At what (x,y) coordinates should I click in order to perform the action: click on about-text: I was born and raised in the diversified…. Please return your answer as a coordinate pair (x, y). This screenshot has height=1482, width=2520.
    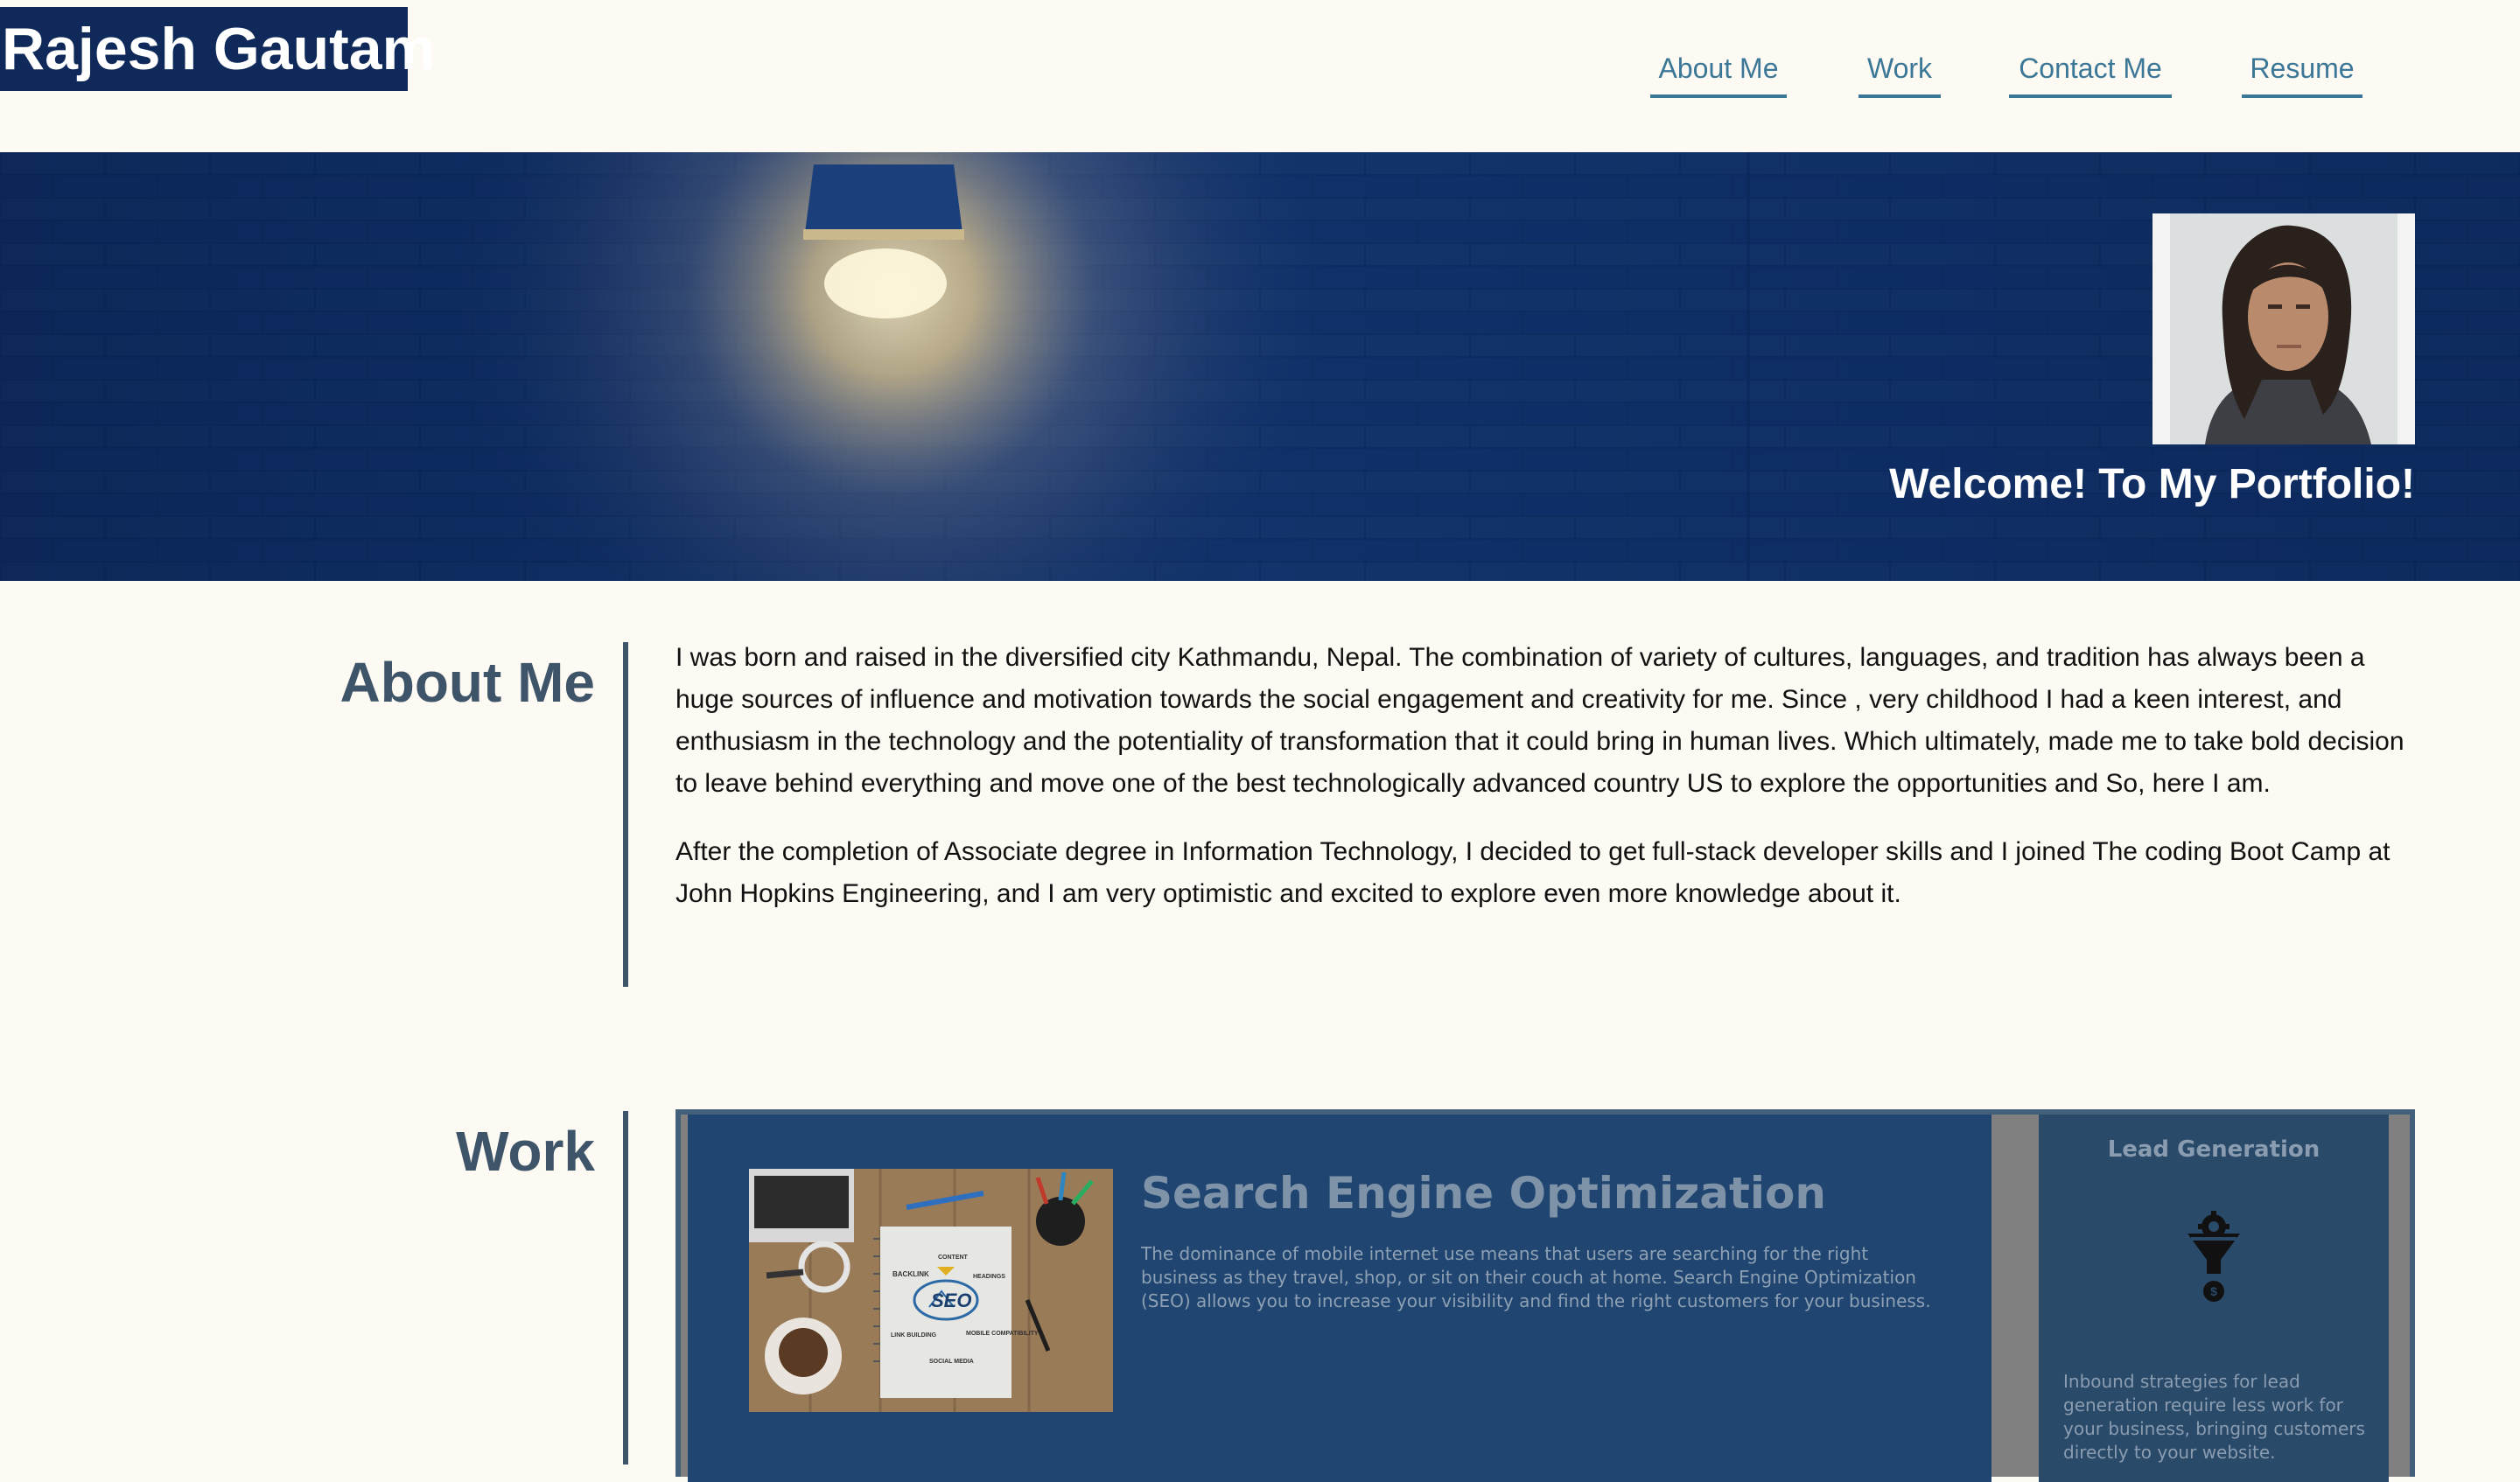
    Looking at the image, I should click on (1551, 789).